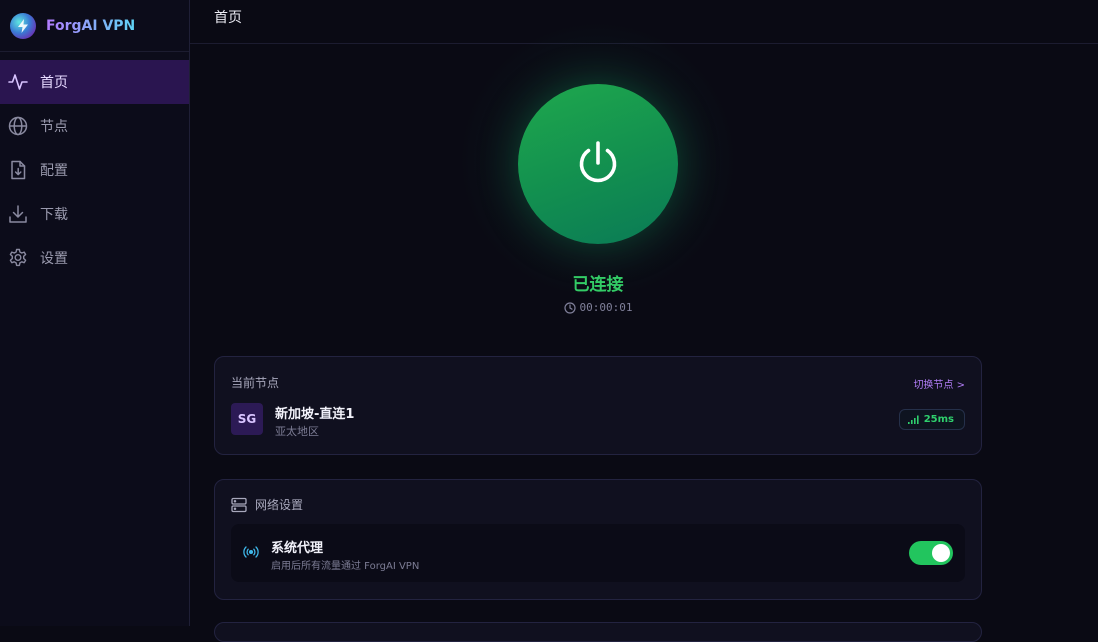  Describe the element at coordinates (606, 307) in the screenshot. I see `elapsed-time: 00:00:01` at that location.